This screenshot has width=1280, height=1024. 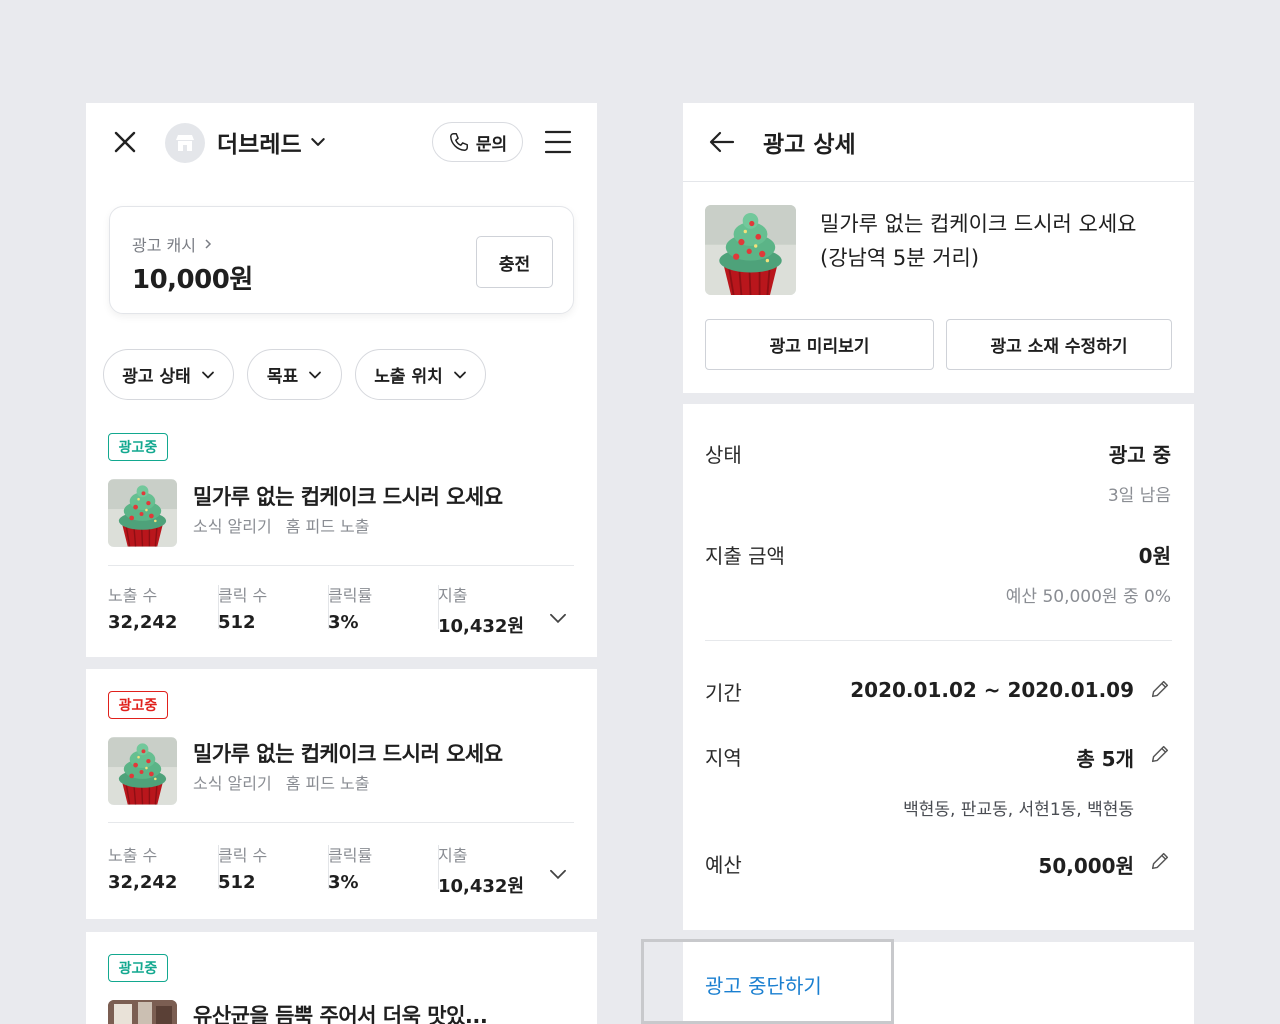 What do you see at coordinates (1139, 496) in the screenshot?
I see `status-note: 3일 남음` at bounding box center [1139, 496].